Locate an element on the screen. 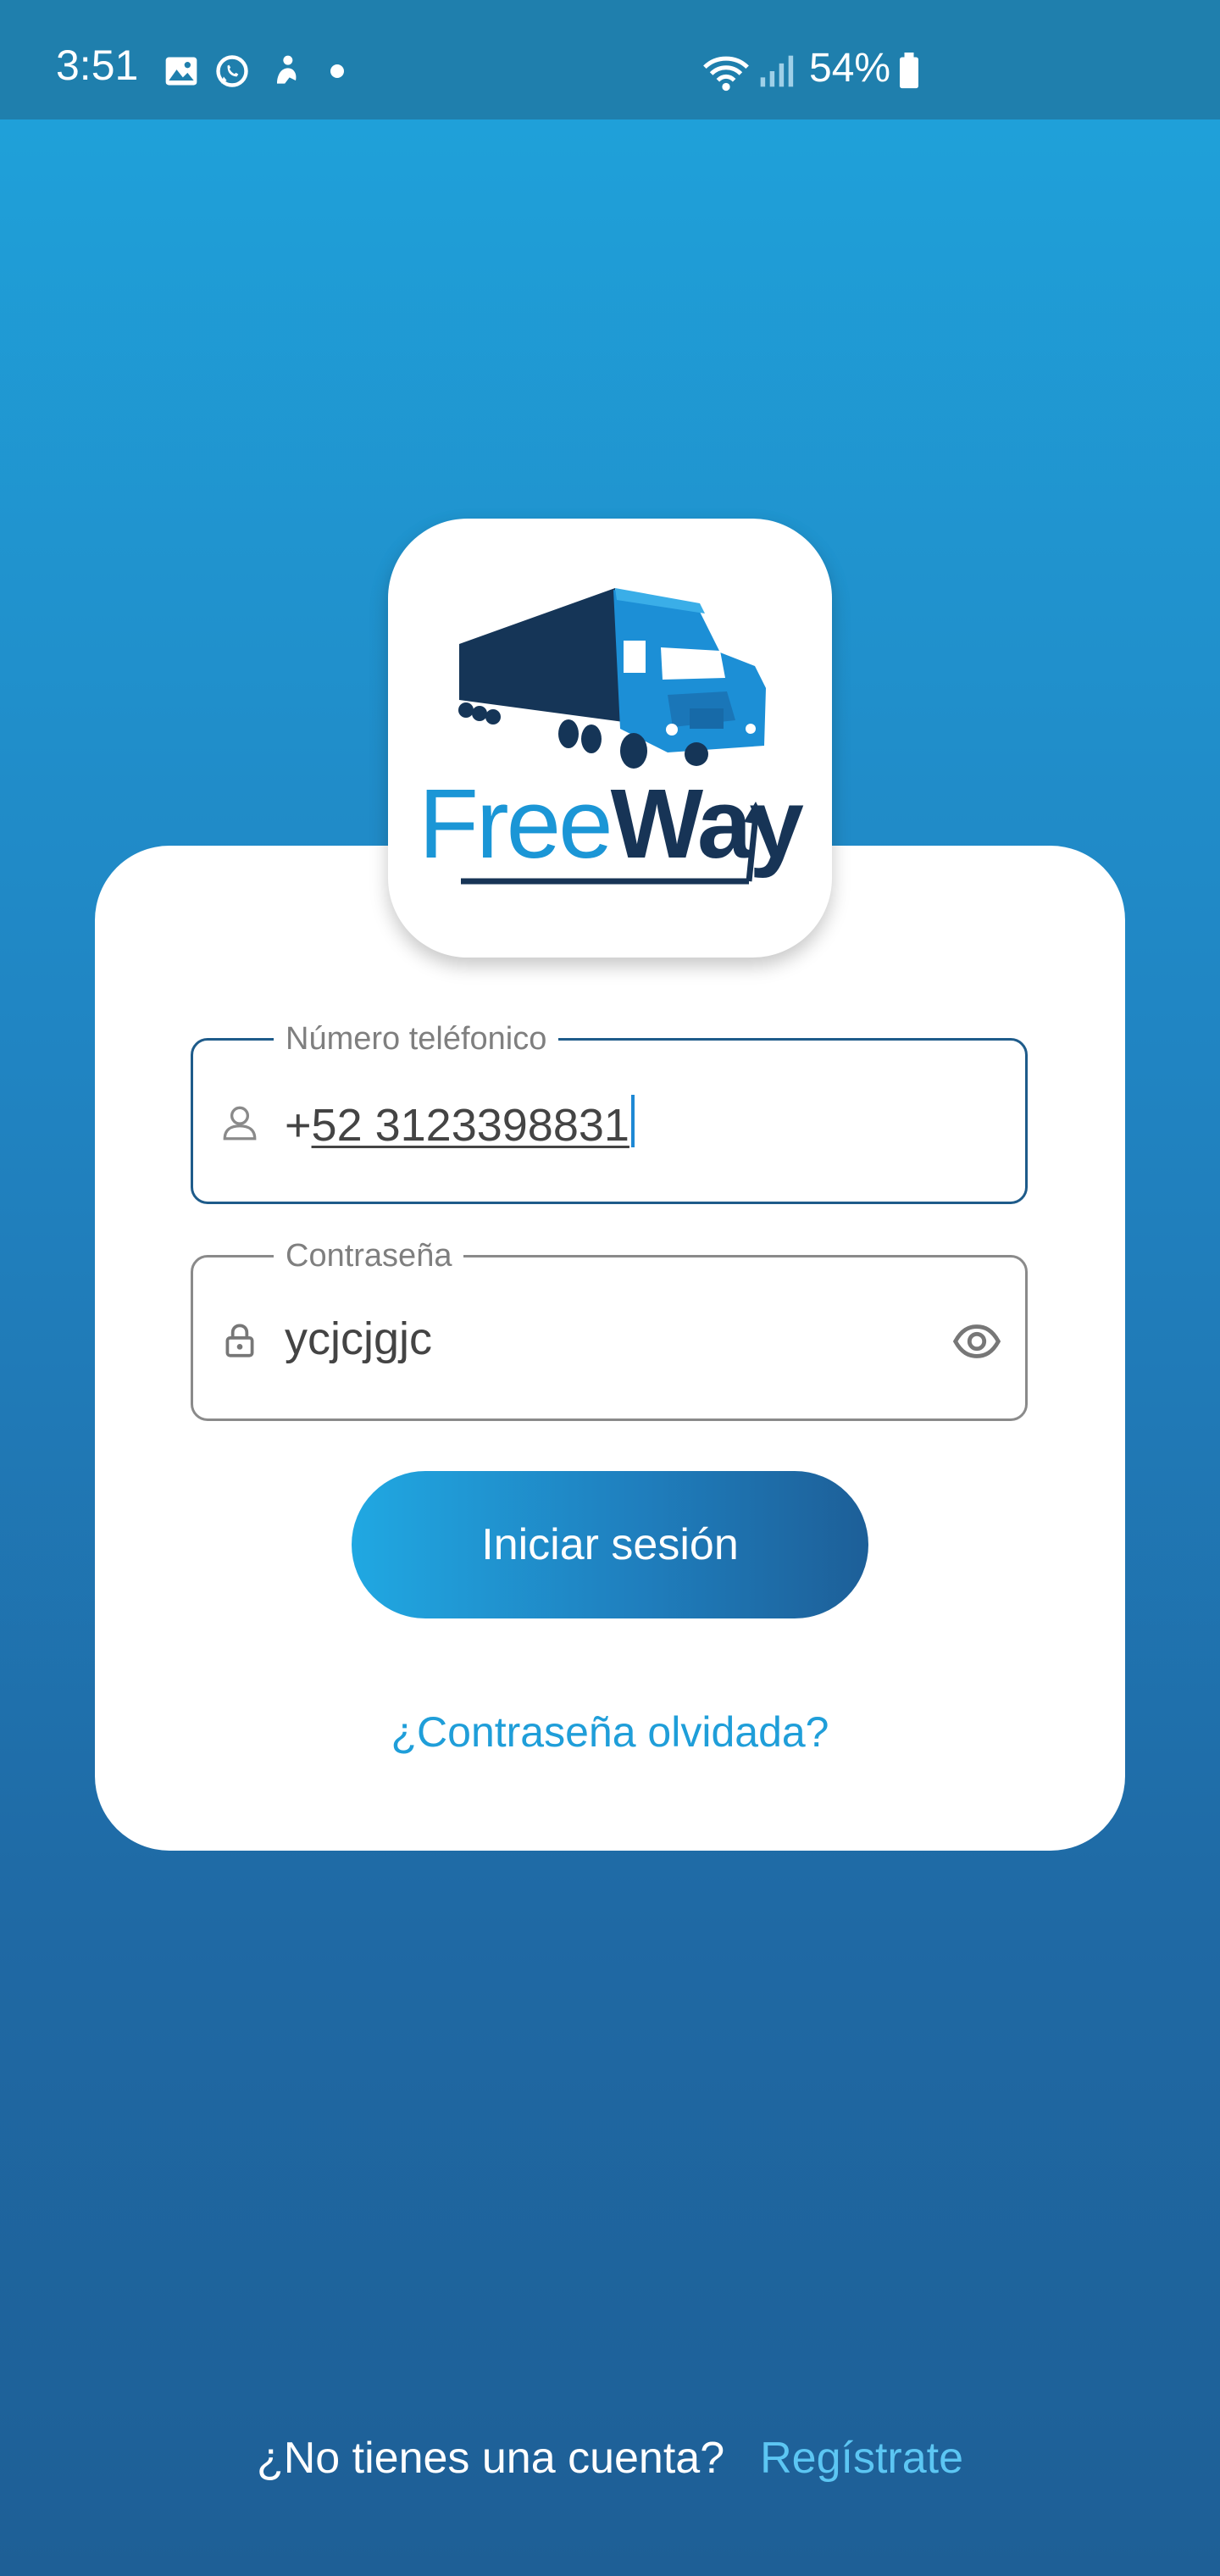 This screenshot has width=1220, height=2576. password-label: Contraseña is located at coordinates (369, 1255).